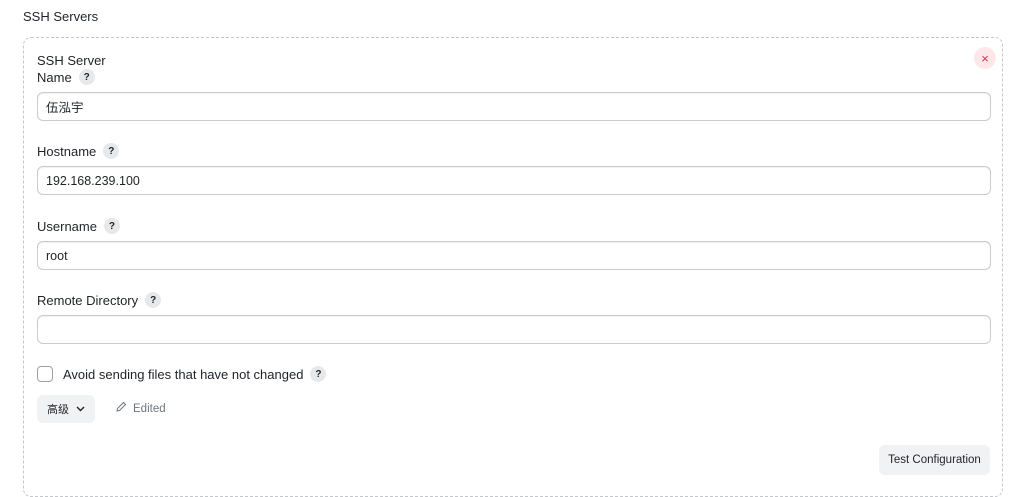  I want to click on pencil-icon, so click(121, 408).